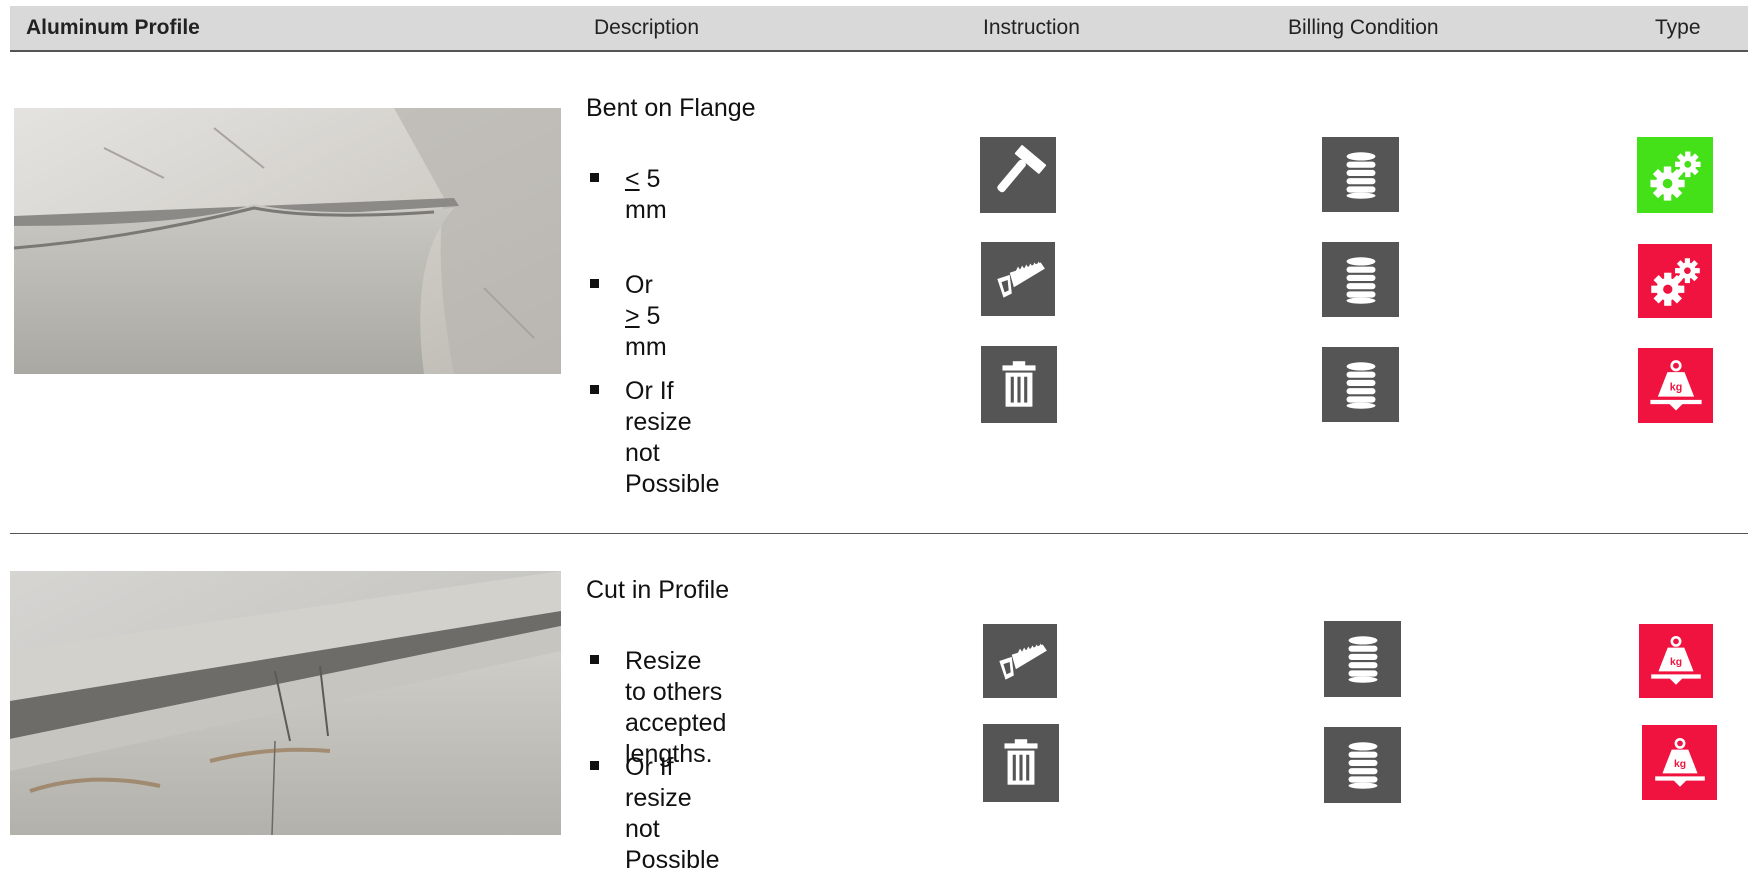  Describe the element at coordinates (113, 27) in the screenshot. I see `header-aluminum-profile: Aluminum Profile` at that location.